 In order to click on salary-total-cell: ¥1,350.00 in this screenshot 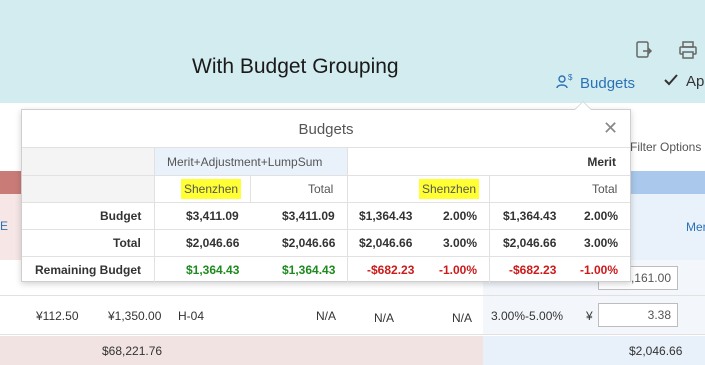, I will do `click(135, 316)`.